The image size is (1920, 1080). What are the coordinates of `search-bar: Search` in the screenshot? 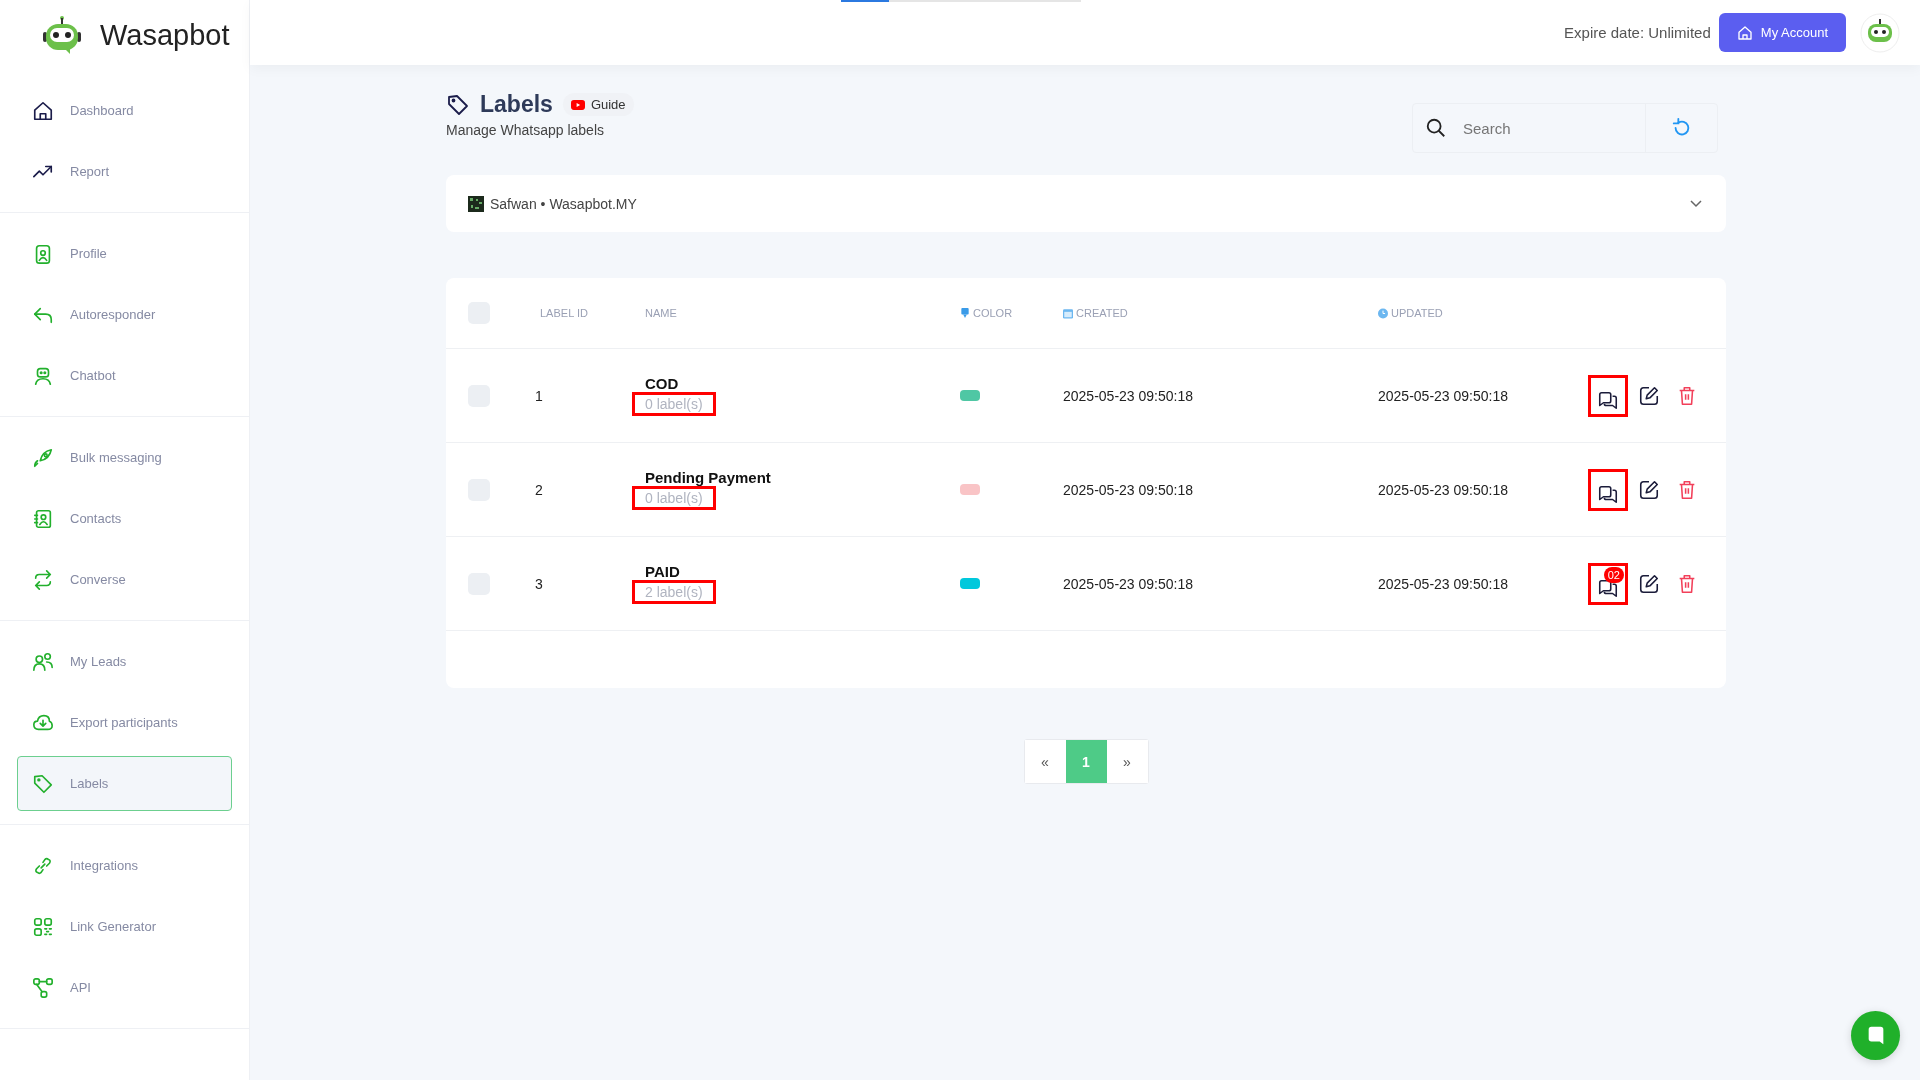 It's located at (1565, 128).